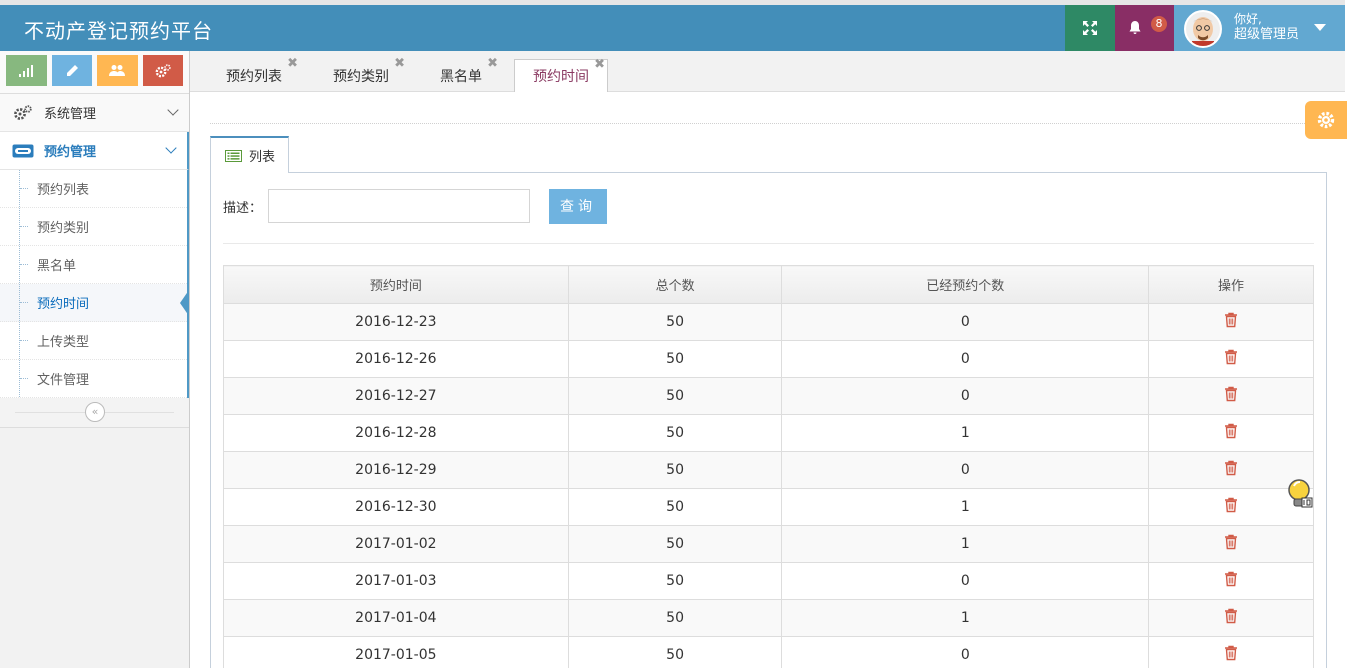 The height and width of the screenshot is (668, 1350). I want to click on table-row: 2016-12-28 50 1, so click(768, 433).